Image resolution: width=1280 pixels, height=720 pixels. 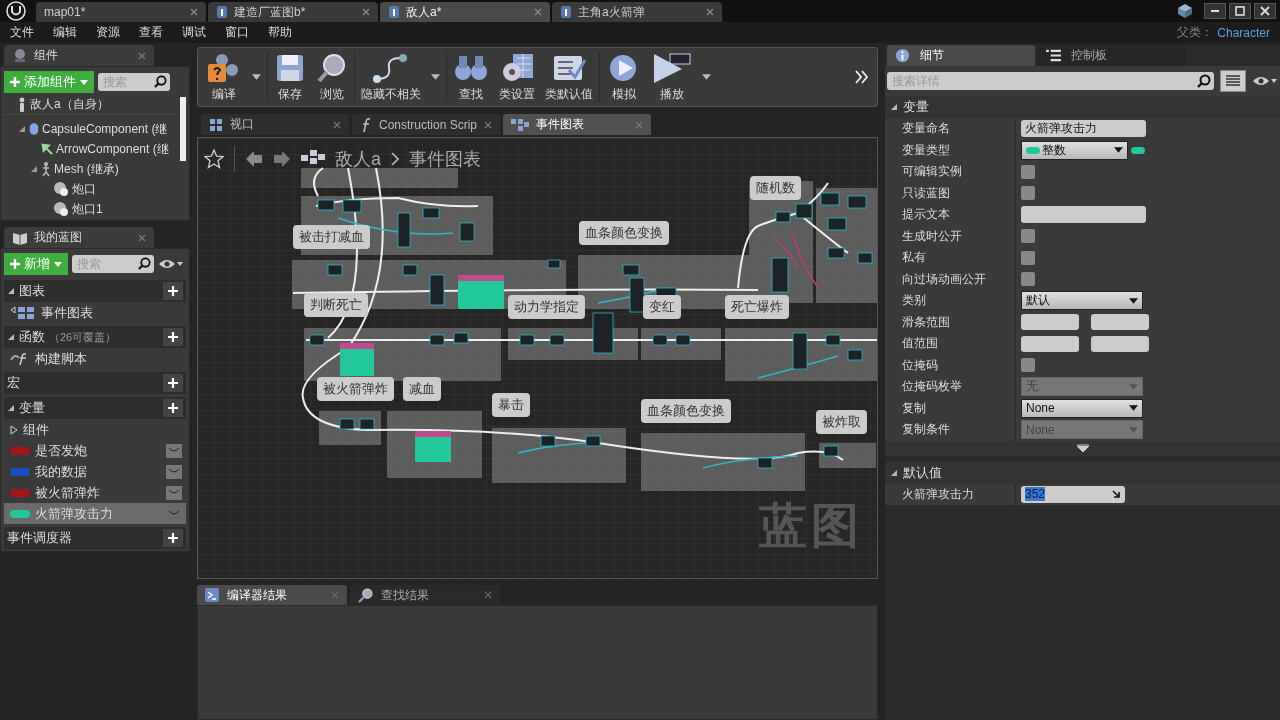 I want to click on menu-item: 查看, so click(x=151, y=32).